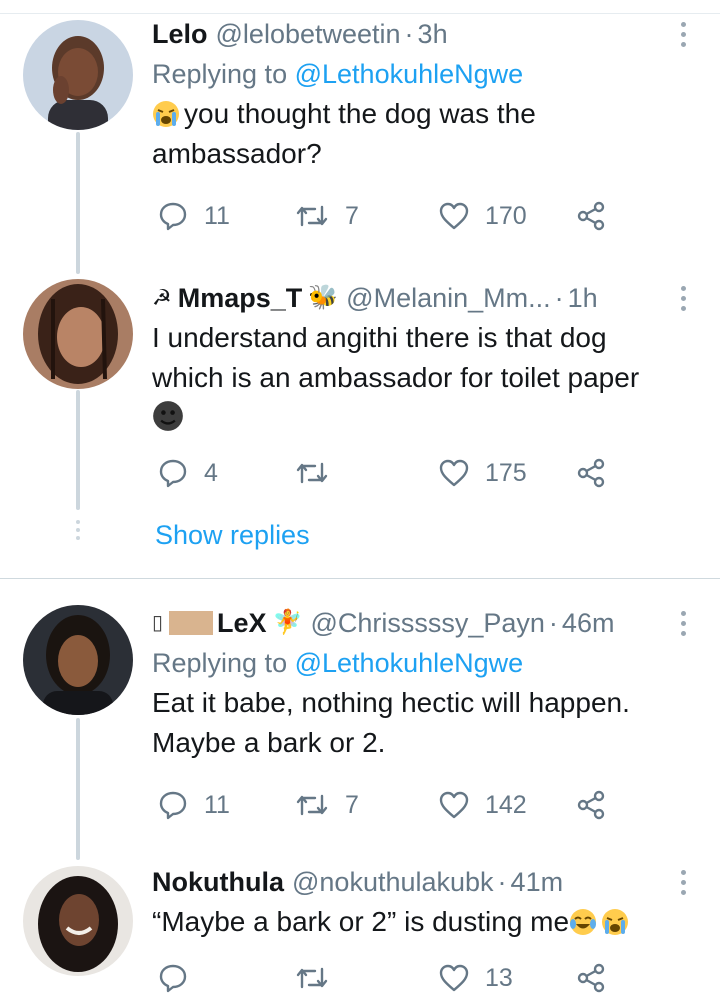  I want to click on tweet-header: ☭ Mmaps_T 🐝 @Melanin_Mm... · 1h, so click(426, 298).